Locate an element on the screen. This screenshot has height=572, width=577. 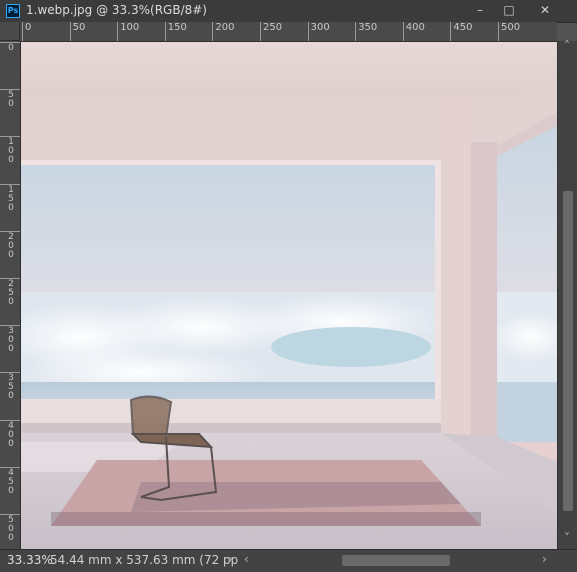
status-menu-arrow-icon: › is located at coordinates (230, 559).